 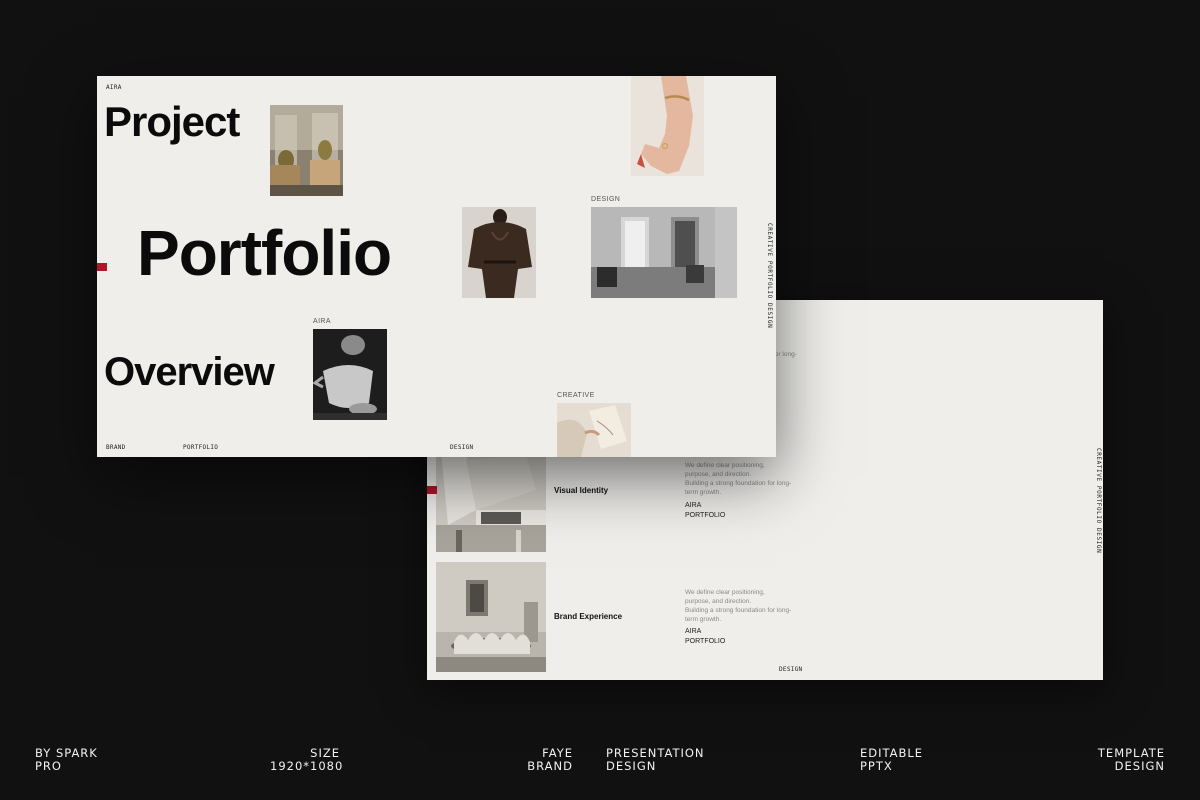 I want to click on title-word-portfolio: Portfolio, so click(x=264, y=253).